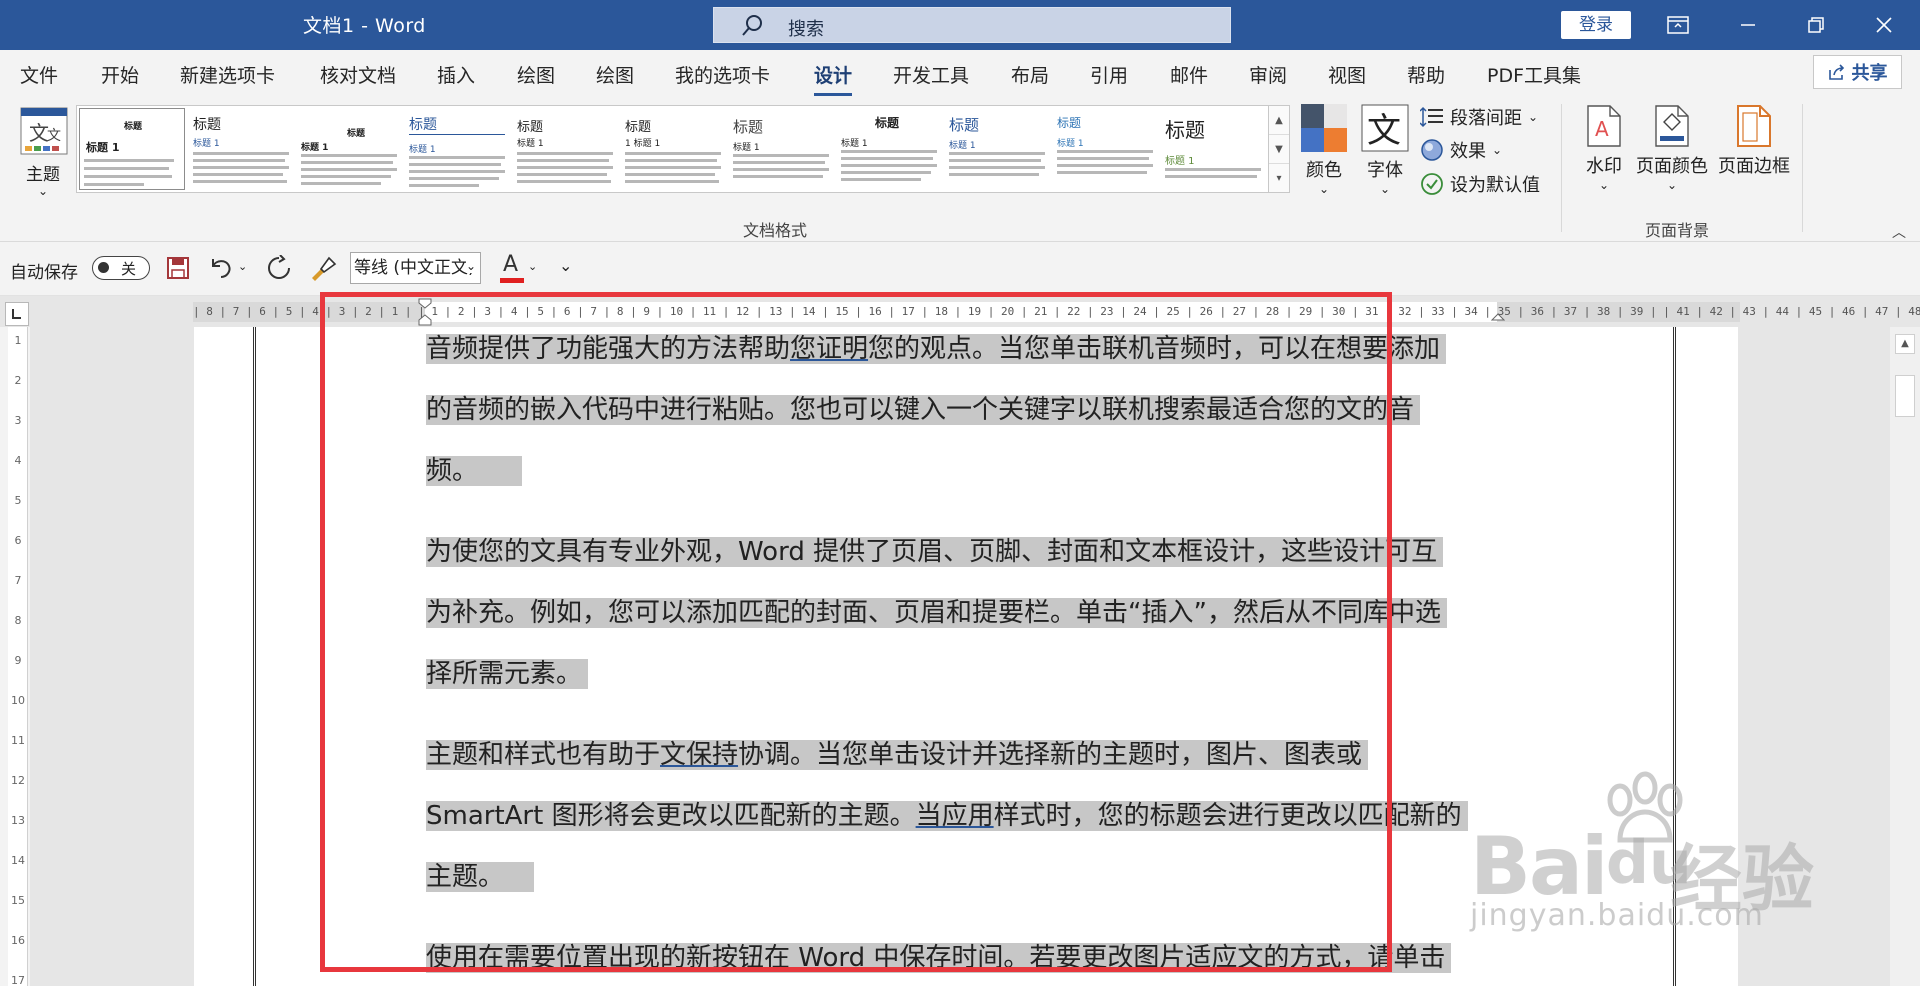 This screenshot has height=986, width=1920. I want to click on text-line: 主题。, so click(480, 877).